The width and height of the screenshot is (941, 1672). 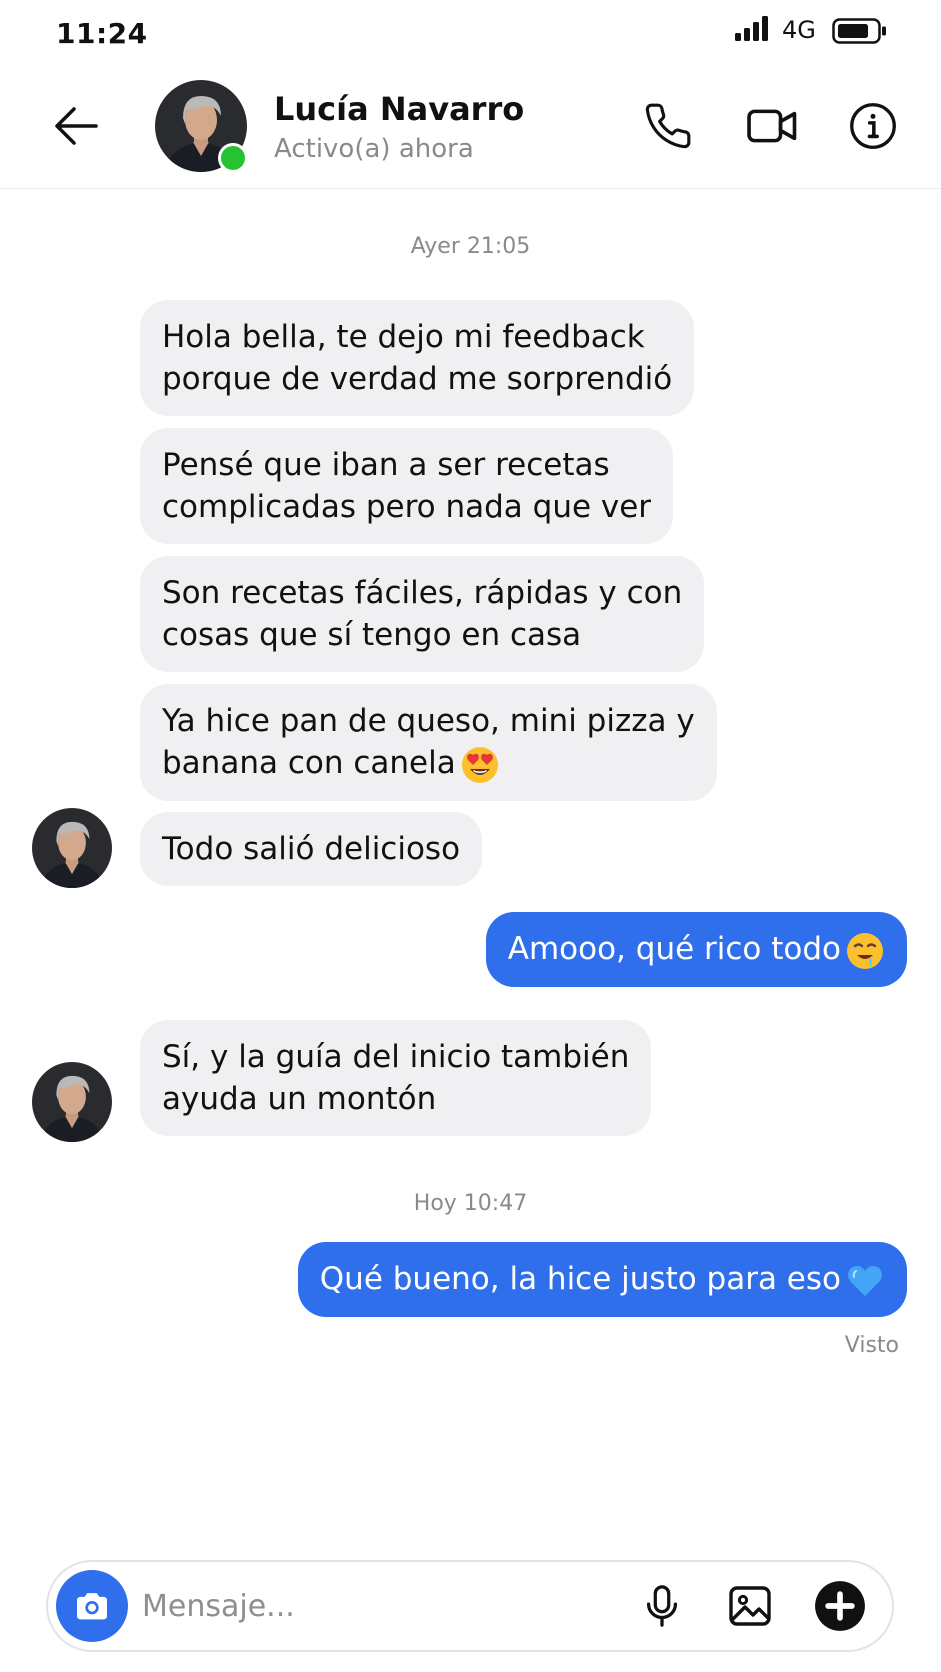 I want to click on network-label: 4G, so click(x=799, y=30).